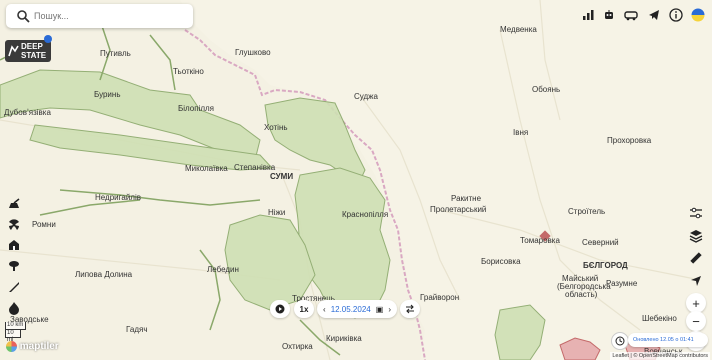 This screenshot has width=712, height=360. What do you see at coordinates (44, 224) in the screenshot?
I see `place-label: Ромни` at bounding box center [44, 224].